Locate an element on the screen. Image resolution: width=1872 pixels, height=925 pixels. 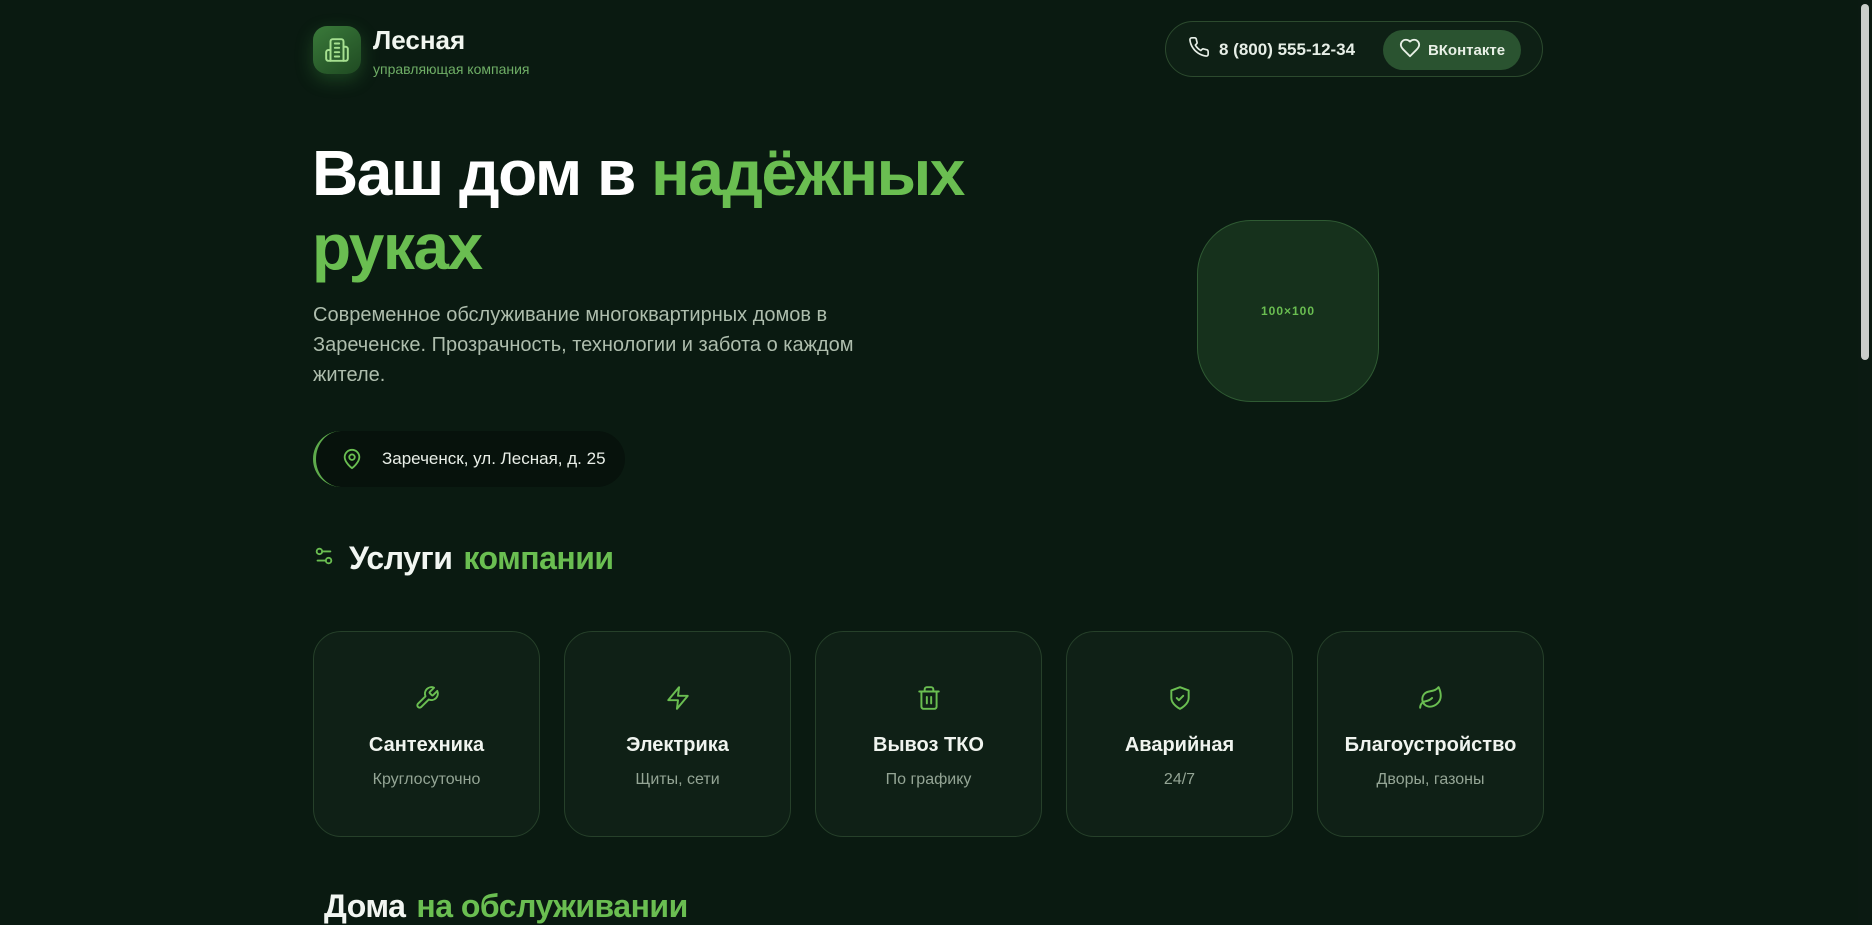
hero-title: Ваш дом в надёжных руках is located at coordinates (672, 210).